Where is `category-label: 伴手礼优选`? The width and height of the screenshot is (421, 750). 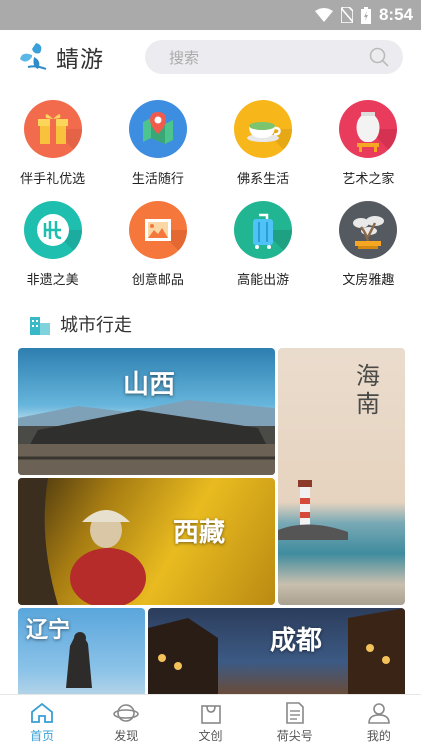
category-label: 伴手礼优选 is located at coordinates (53, 179).